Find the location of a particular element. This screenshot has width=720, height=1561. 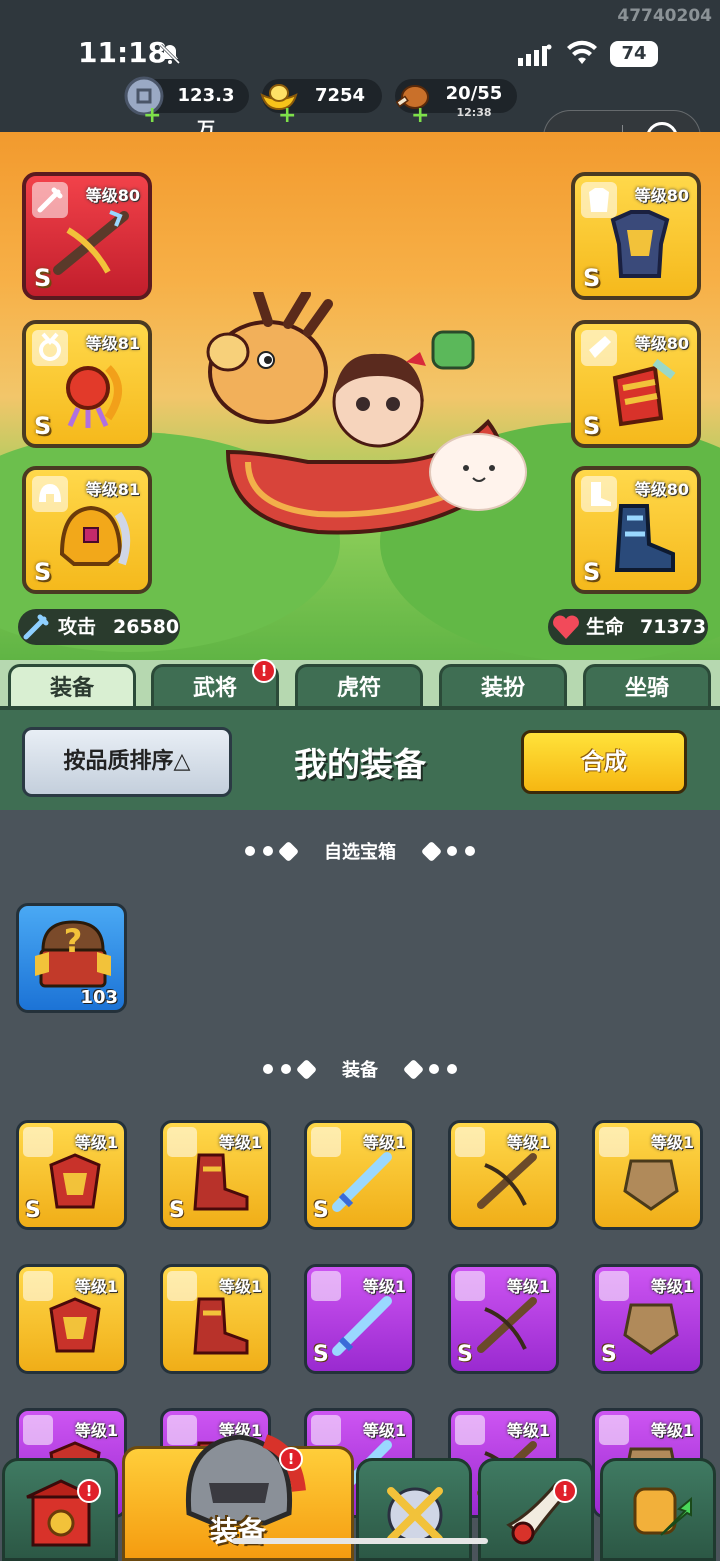

hp-label: 生命 is located at coordinates (605, 627).